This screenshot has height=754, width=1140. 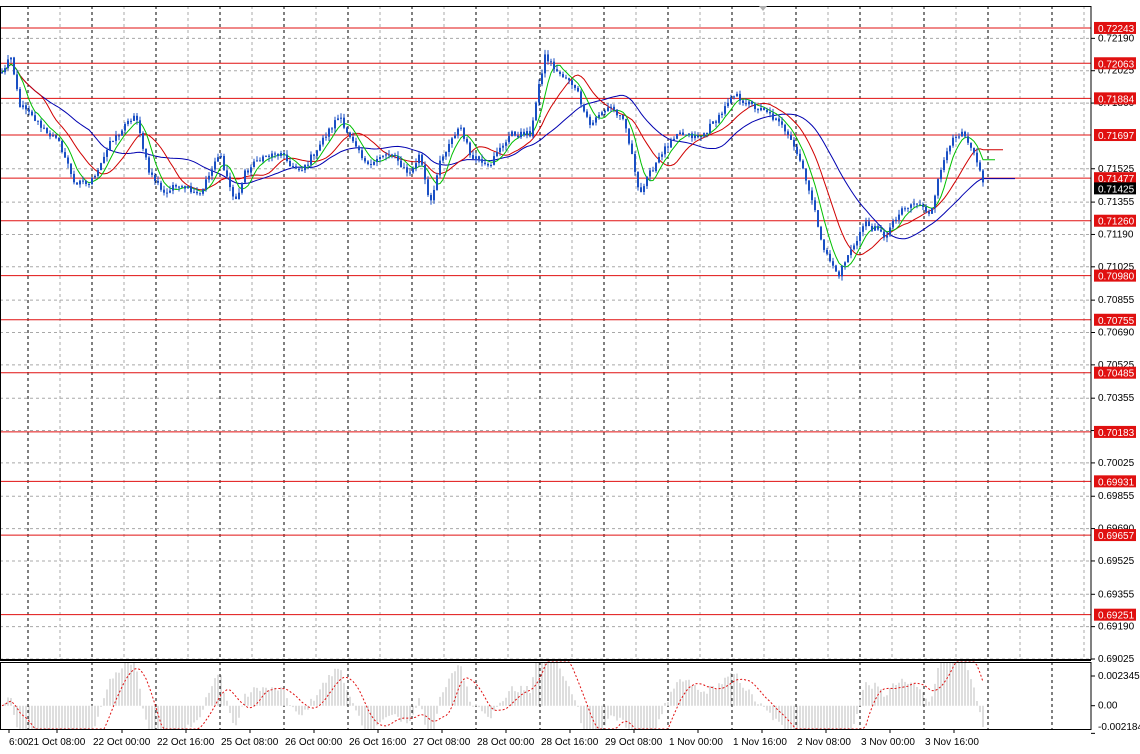 I want to click on price-tick-label: 0.71190, so click(x=1116, y=234).